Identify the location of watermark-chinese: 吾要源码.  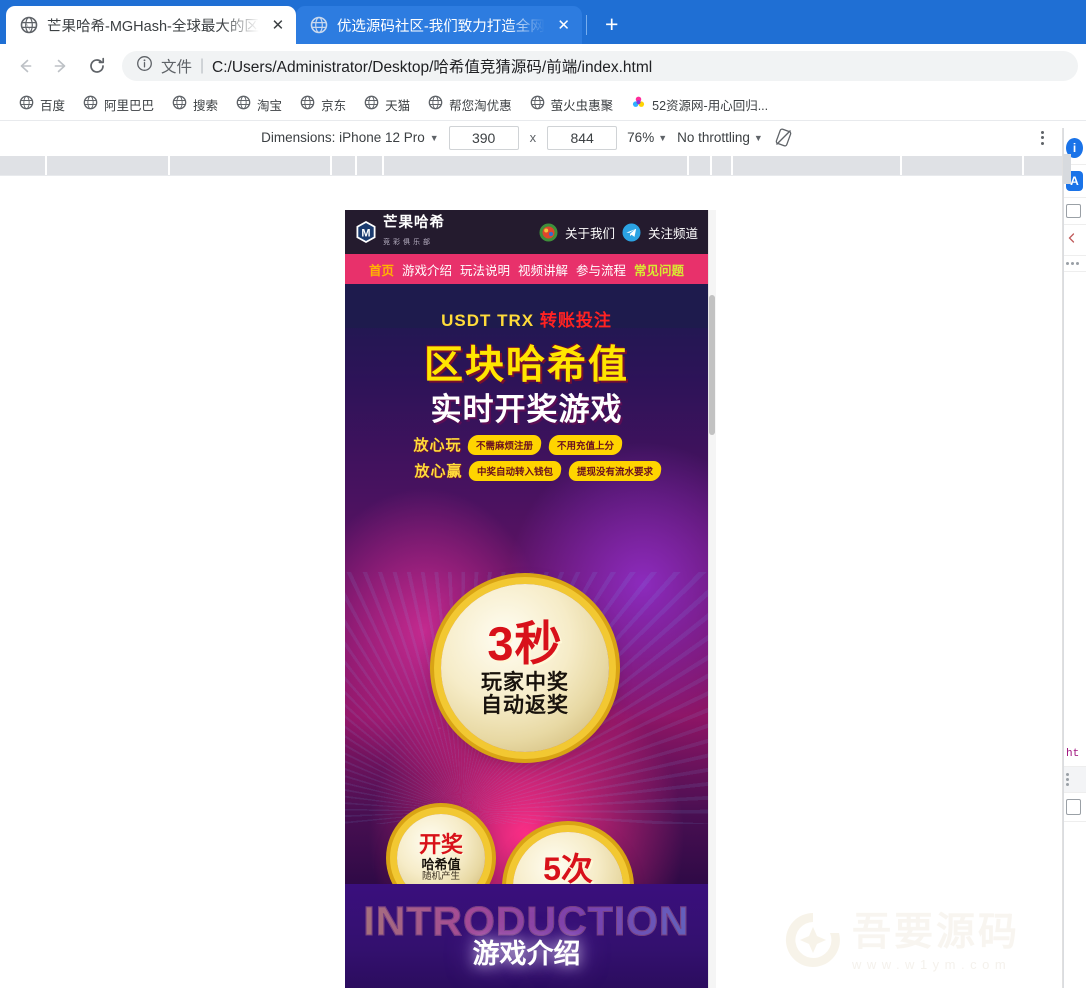
(936, 932).